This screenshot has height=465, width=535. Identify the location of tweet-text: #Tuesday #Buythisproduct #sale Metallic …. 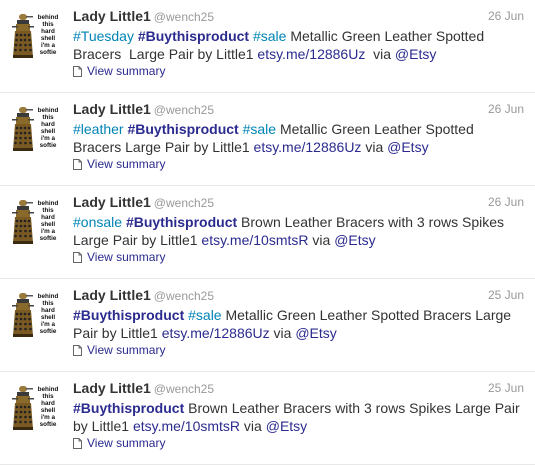
(298, 45).